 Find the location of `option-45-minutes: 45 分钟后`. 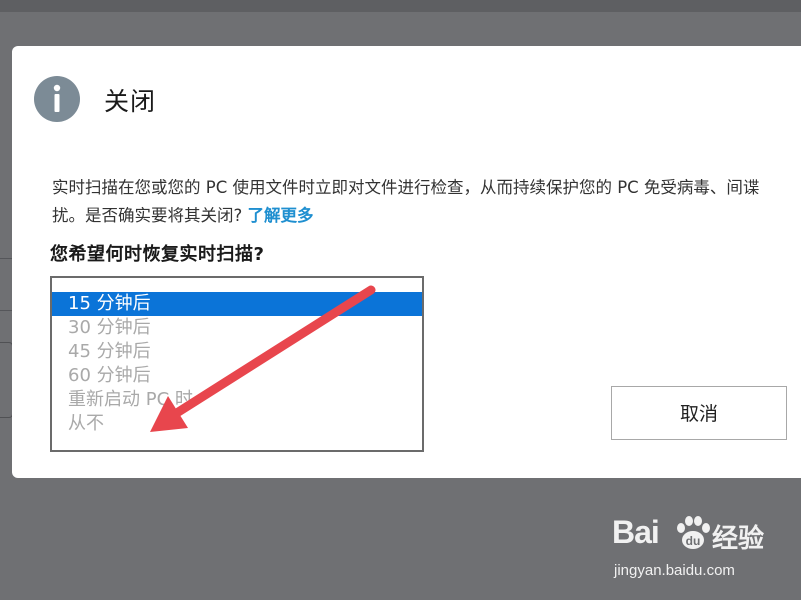

option-45-minutes: 45 分钟后 is located at coordinates (237, 352).